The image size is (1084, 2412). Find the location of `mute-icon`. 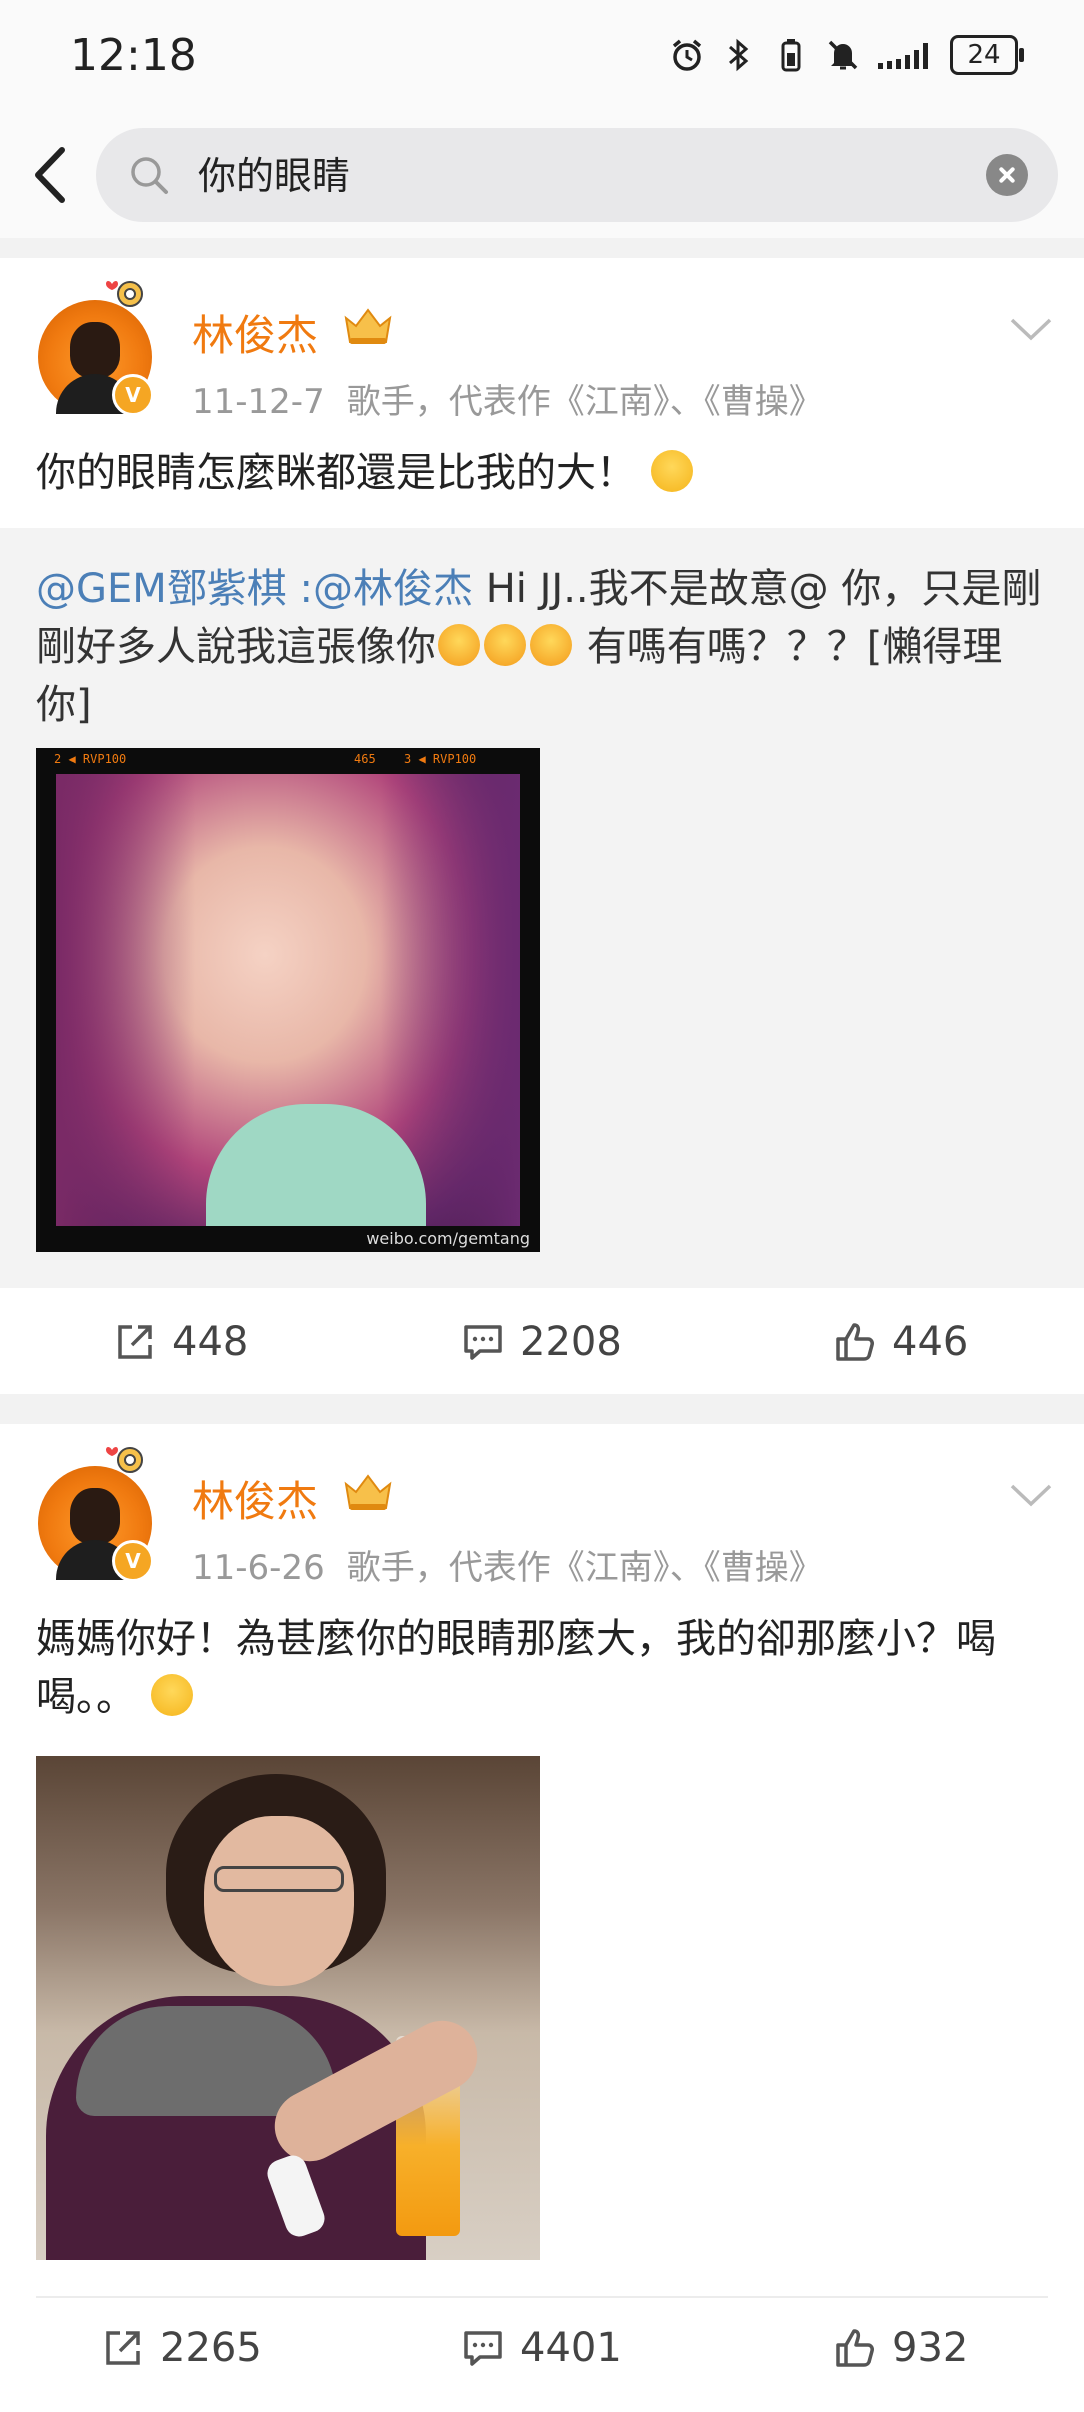

mute-icon is located at coordinates (843, 55).